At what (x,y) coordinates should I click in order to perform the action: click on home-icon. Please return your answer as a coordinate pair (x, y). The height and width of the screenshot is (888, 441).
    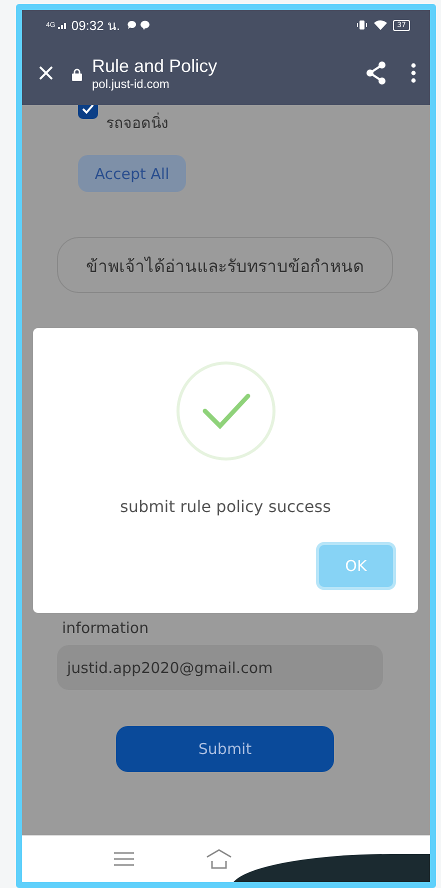
    Looking at the image, I should click on (219, 859).